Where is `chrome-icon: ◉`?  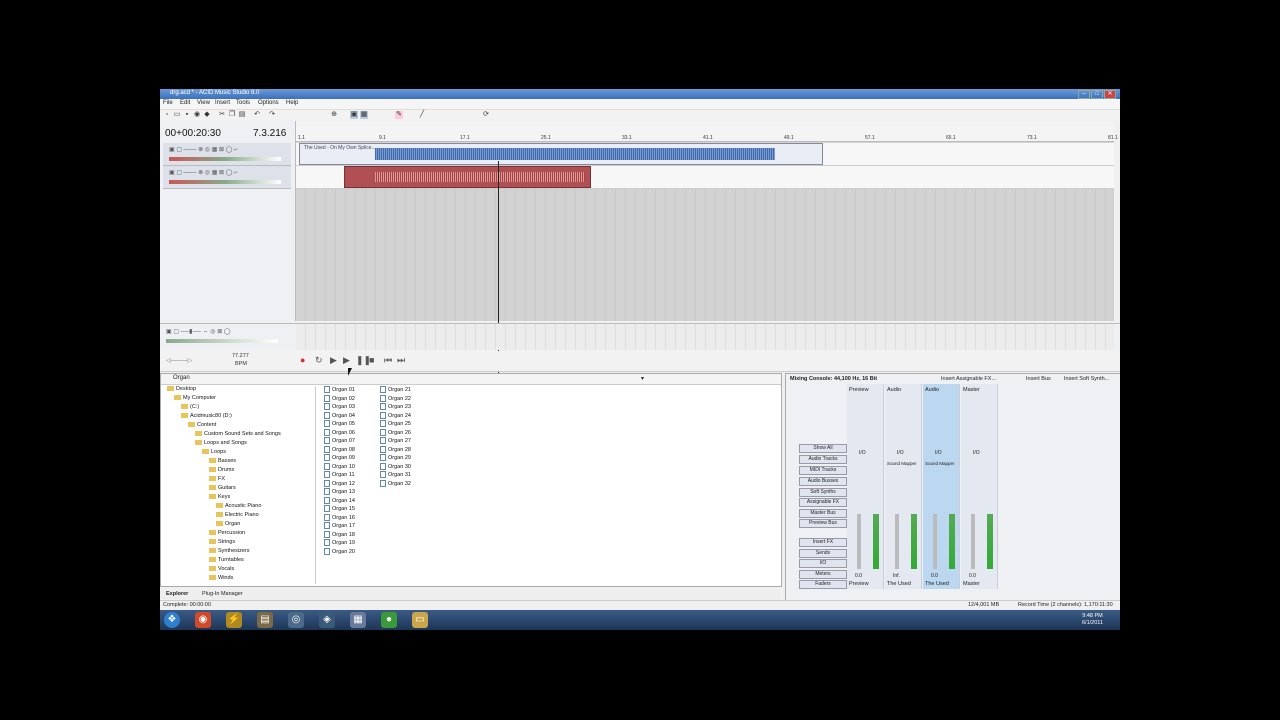 chrome-icon: ◉ is located at coordinates (203, 620).